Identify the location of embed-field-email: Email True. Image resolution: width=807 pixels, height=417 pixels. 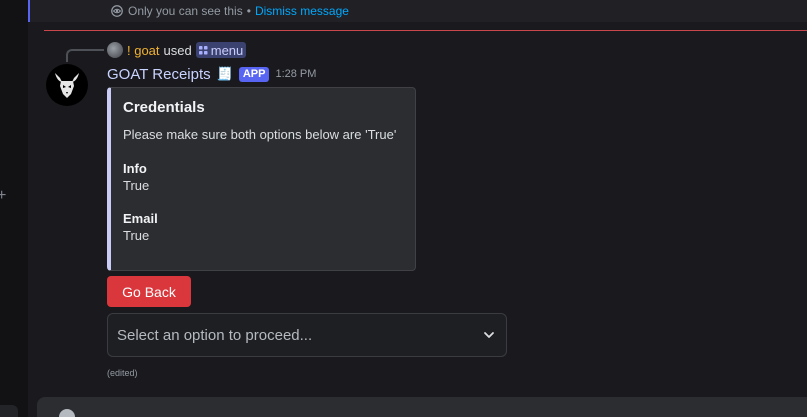
(263, 227).